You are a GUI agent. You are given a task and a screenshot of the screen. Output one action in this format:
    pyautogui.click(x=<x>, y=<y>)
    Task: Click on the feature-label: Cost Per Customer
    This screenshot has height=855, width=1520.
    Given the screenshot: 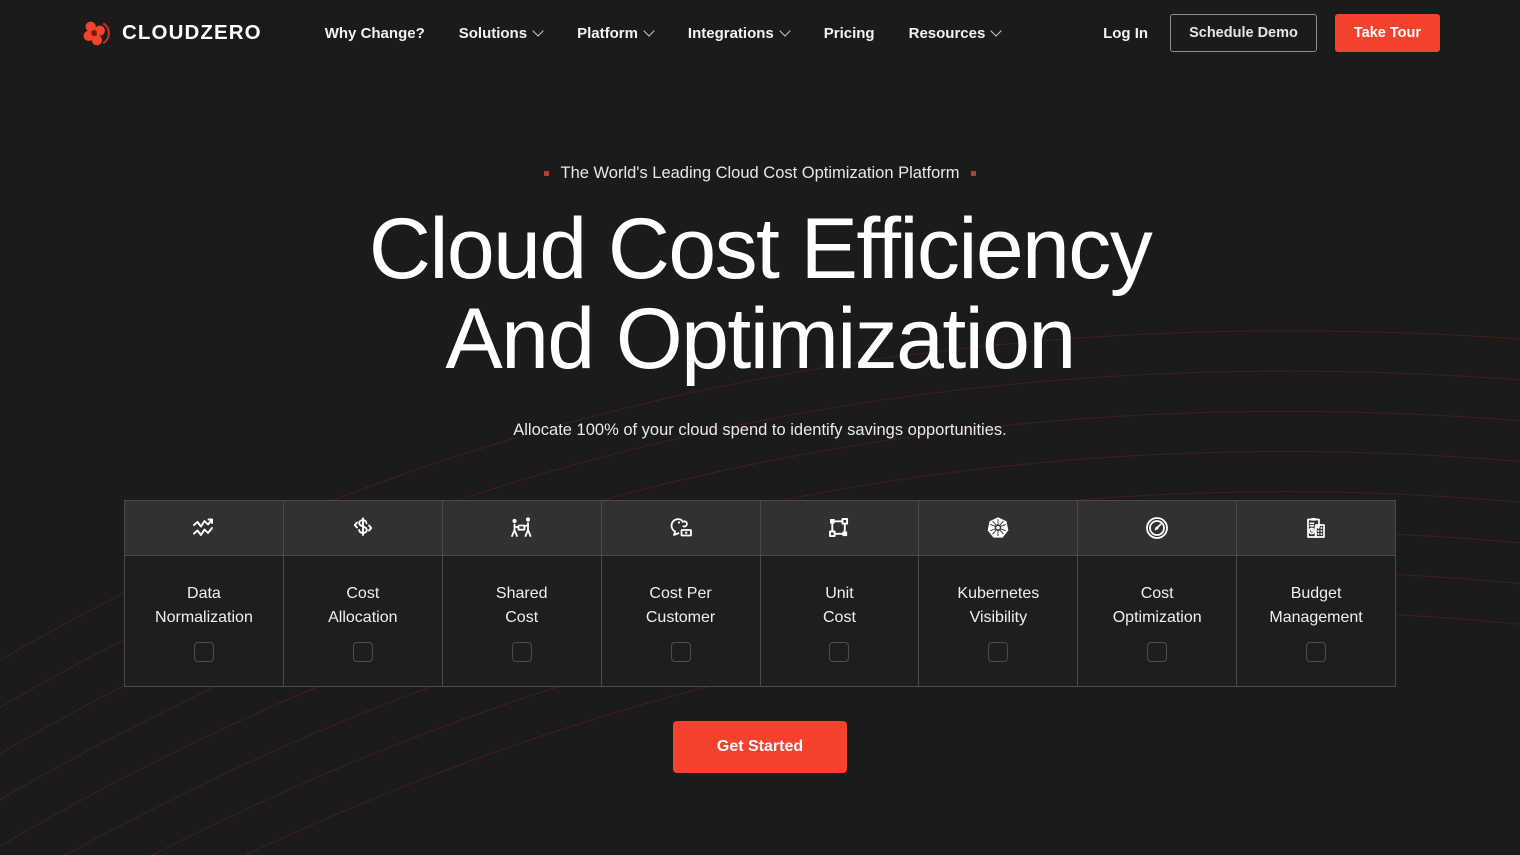 What is the action you would take?
    pyautogui.click(x=680, y=605)
    